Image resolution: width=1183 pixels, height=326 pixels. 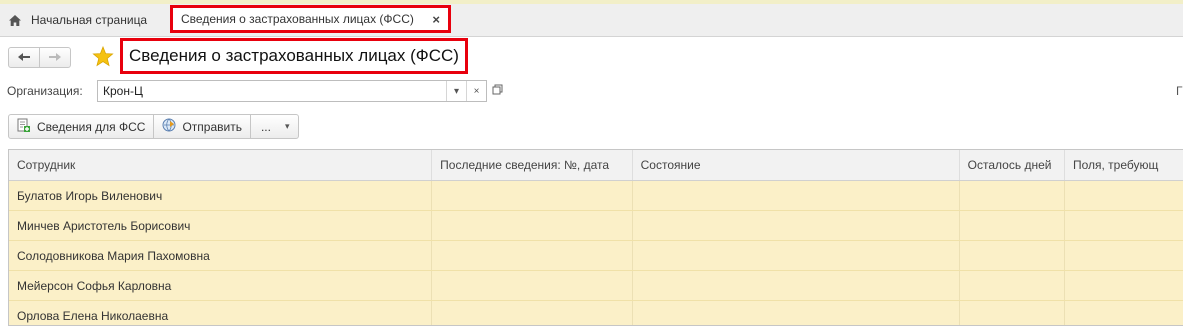 What do you see at coordinates (532, 165) in the screenshot?
I see `column-header-last-info: Последние сведения: №, дата` at bounding box center [532, 165].